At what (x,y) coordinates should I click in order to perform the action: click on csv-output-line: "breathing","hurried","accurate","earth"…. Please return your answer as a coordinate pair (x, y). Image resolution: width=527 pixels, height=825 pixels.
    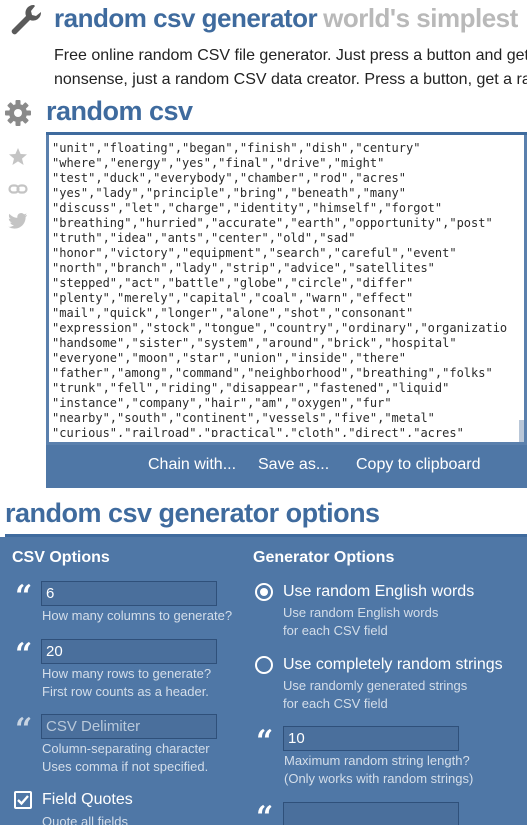
    Looking at the image, I should click on (272, 223).